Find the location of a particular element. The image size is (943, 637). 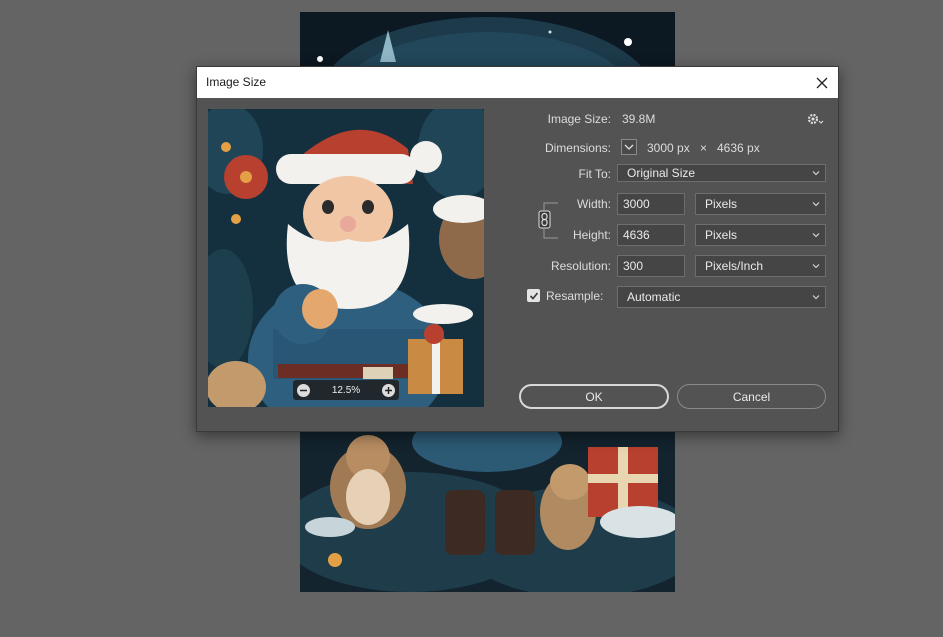

dimensions-width: 3000 px is located at coordinates (668, 148).